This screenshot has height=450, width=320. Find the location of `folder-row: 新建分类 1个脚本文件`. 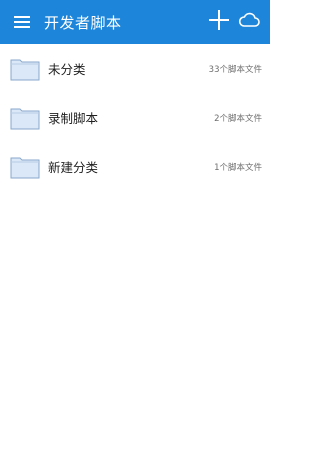

folder-row: 新建分类 1个脚本文件 is located at coordinates (135, 166).